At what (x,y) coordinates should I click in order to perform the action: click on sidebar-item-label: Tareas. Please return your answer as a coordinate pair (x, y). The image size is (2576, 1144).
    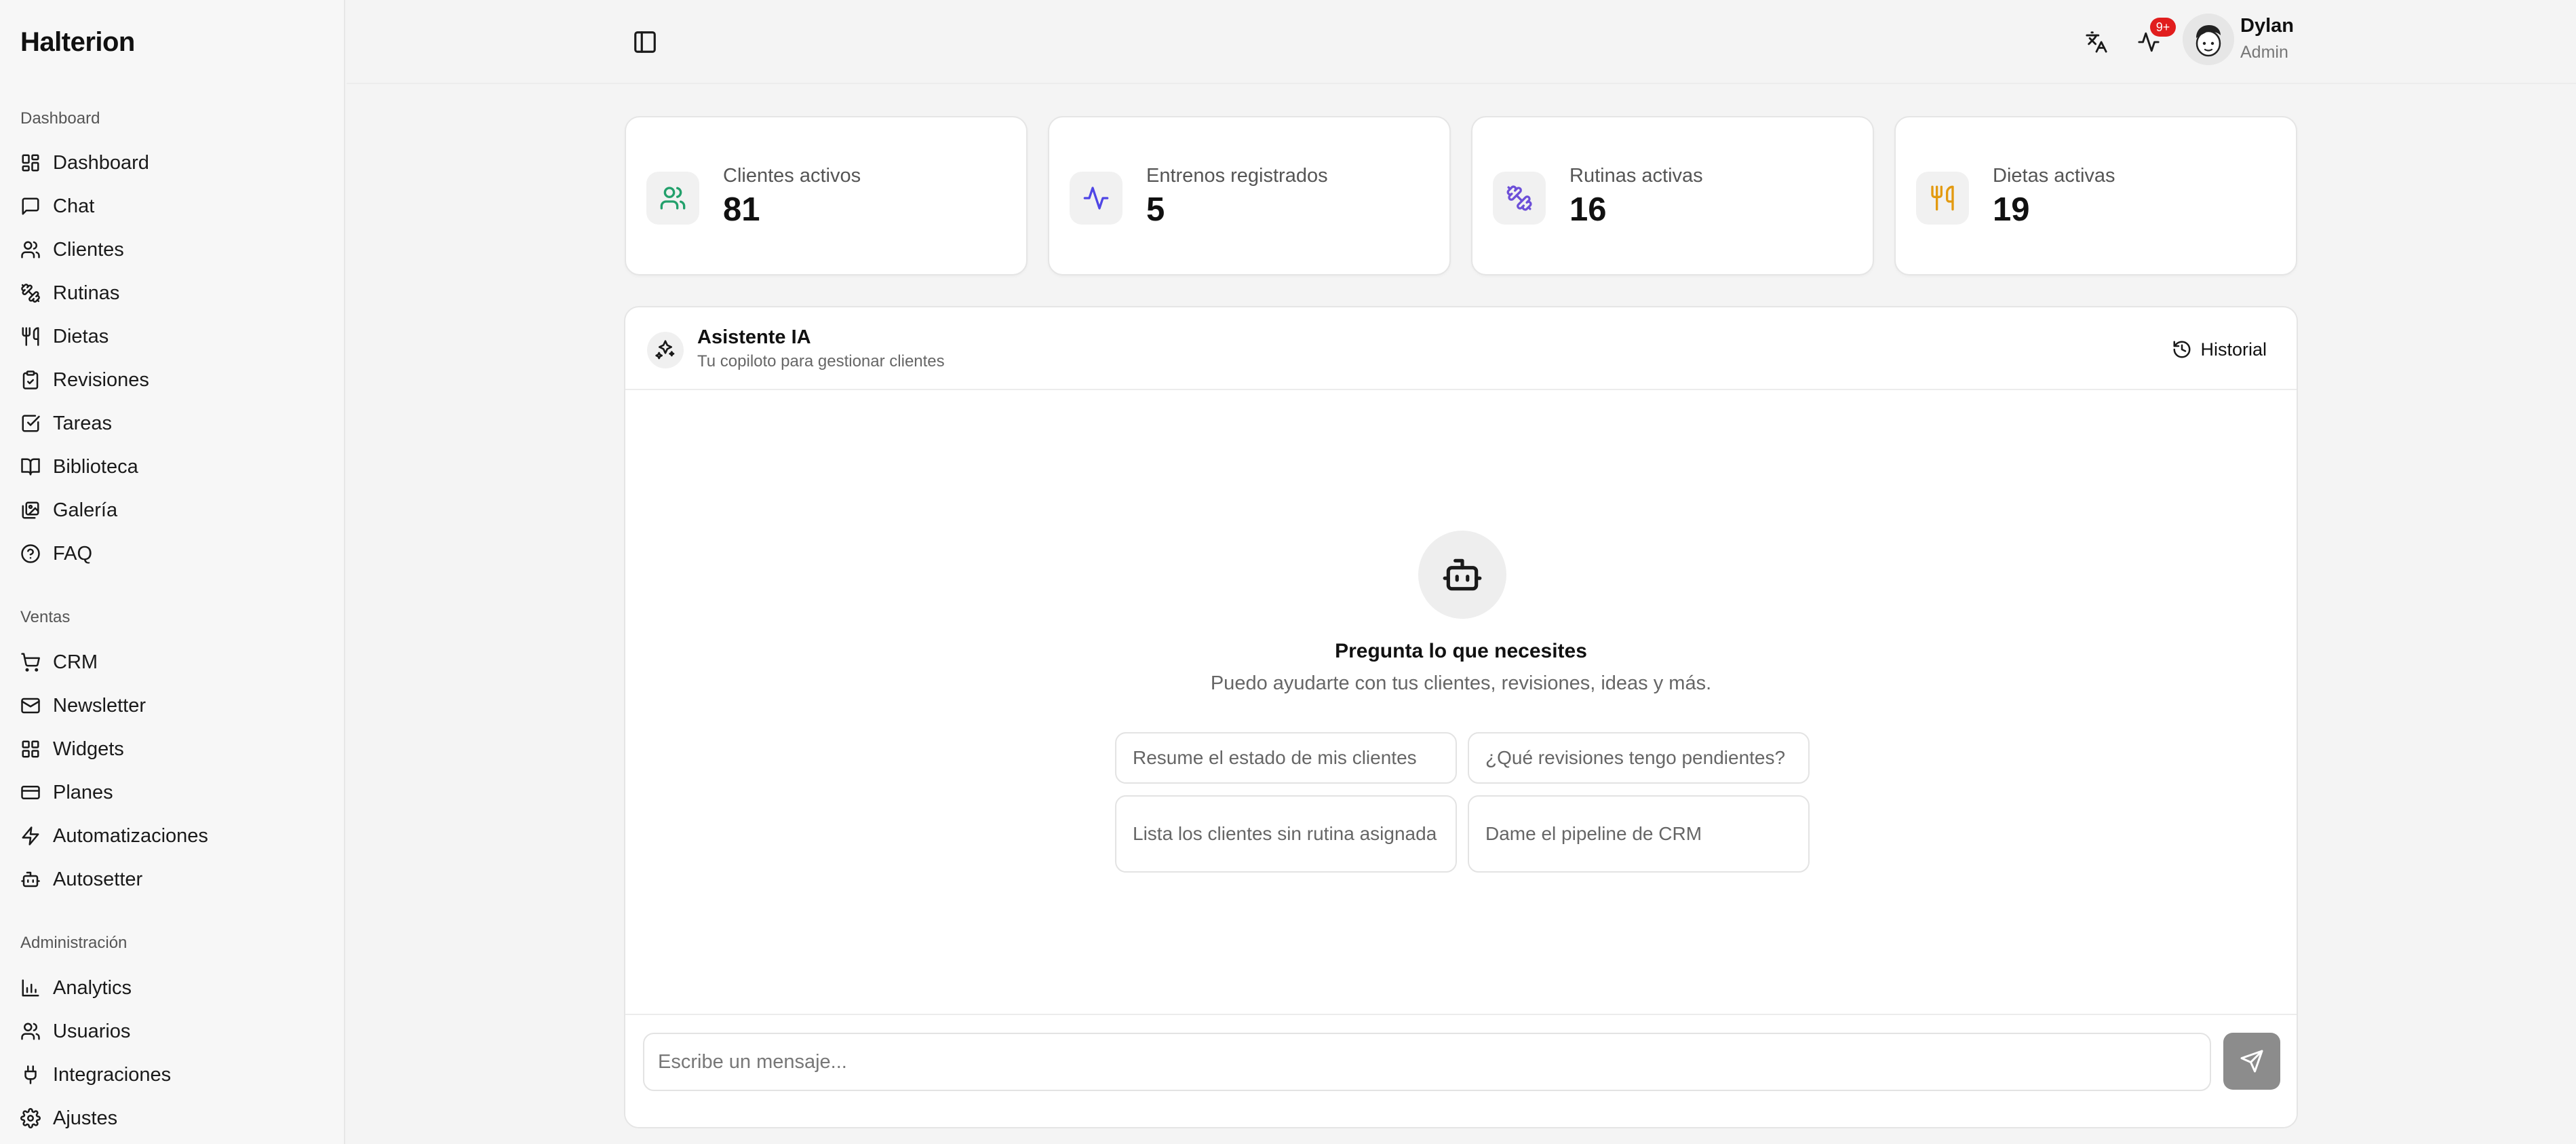
    Looking at the image, I should click on (83, 423).